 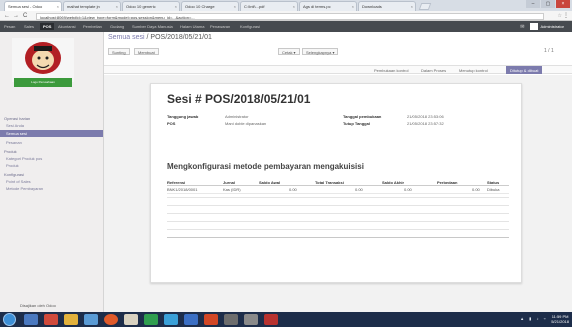 I want to click on clock-date: 5/21/2018, so click(x=560, y=321).